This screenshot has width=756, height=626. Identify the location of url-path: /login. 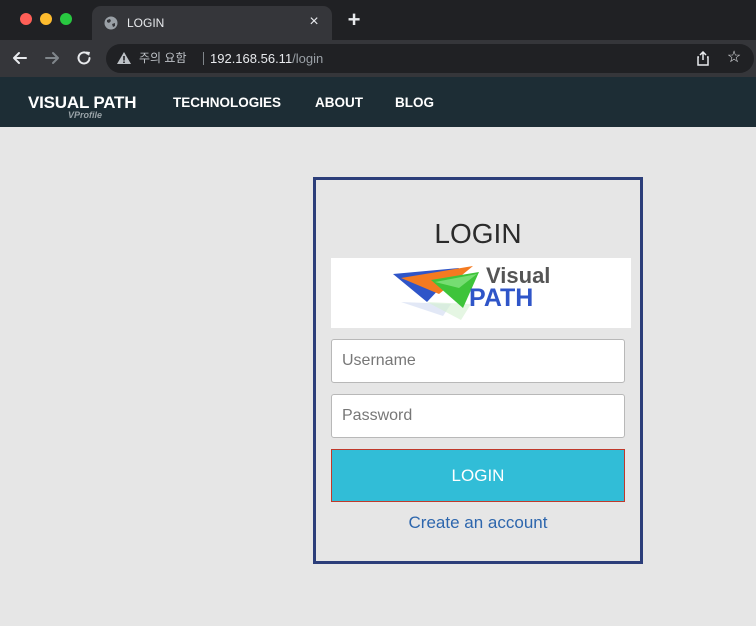
(308, 58).